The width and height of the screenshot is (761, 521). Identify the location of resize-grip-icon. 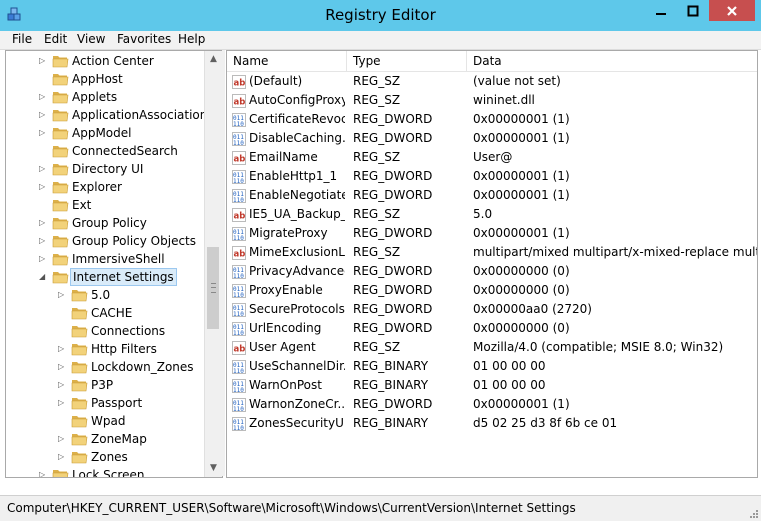
(754, 514).